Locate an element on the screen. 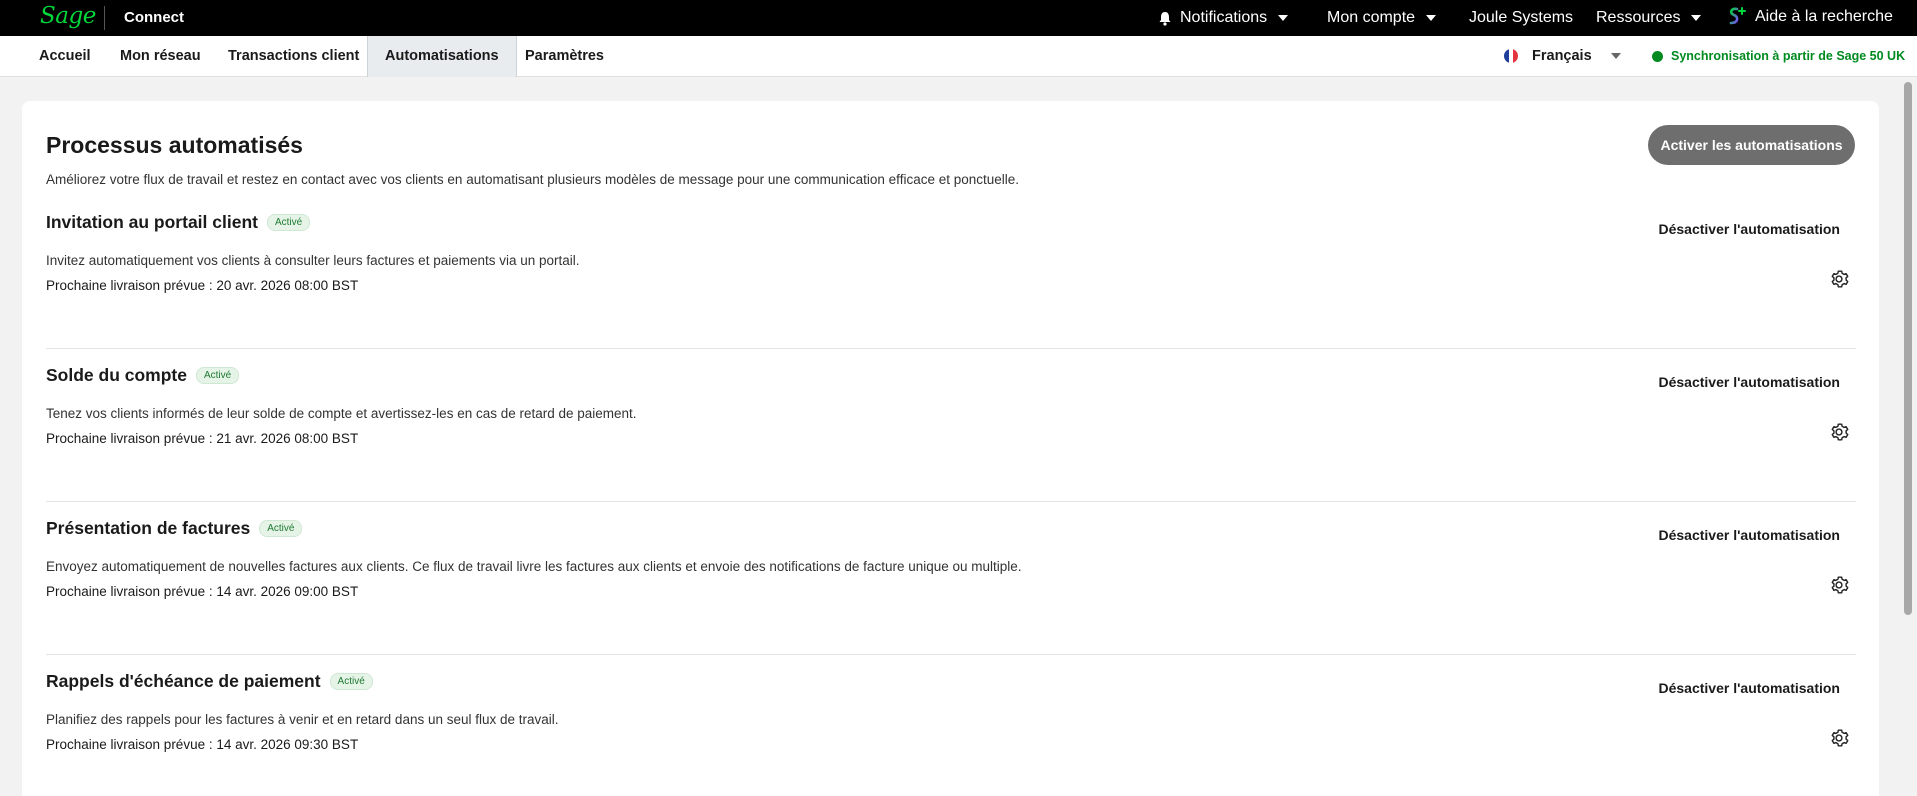 Image resolution: width=1917 pixels, height=796 pixels. automation-header: Solde du compte Activé is located at coordinates (143, 375).